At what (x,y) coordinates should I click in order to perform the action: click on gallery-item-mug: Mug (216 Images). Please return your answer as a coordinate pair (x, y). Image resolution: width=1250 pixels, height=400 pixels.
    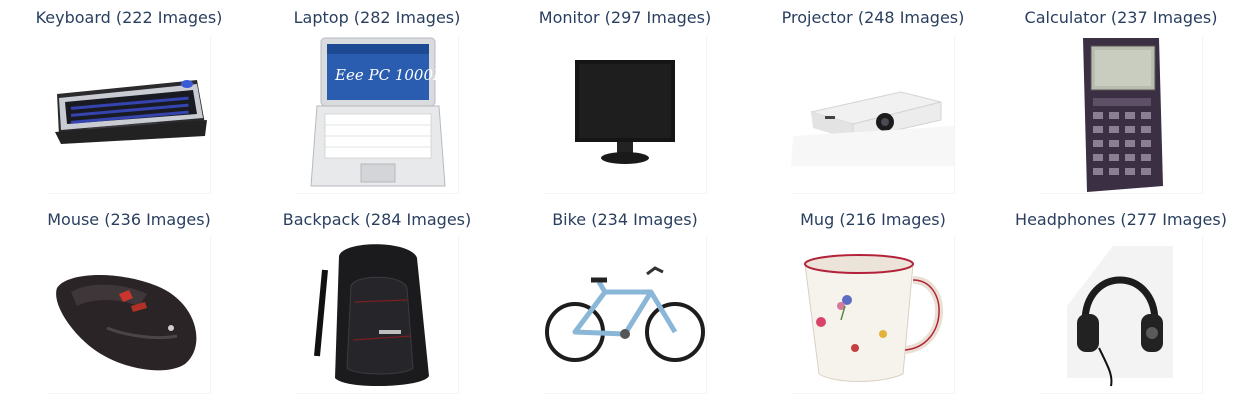
    Looking at the image, I should click on (873, 300).